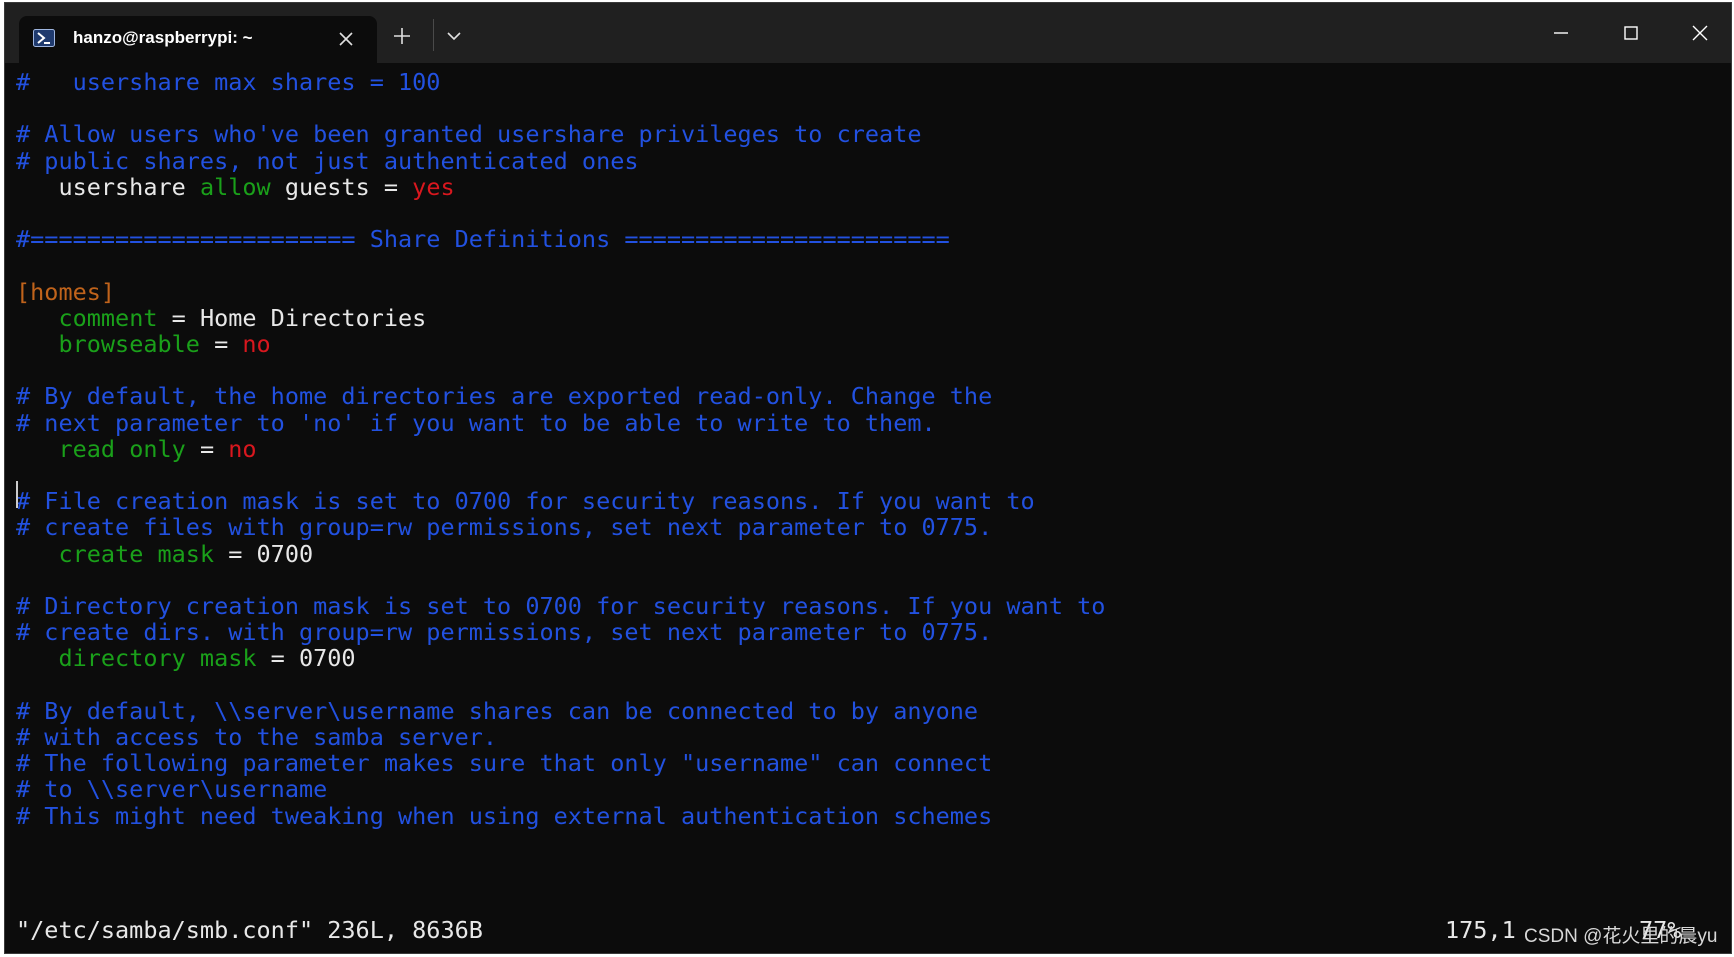 The height and width of the screenshot is (957, 1734). I want to click on file-line: # with access to the samba server., so click(256, 737).